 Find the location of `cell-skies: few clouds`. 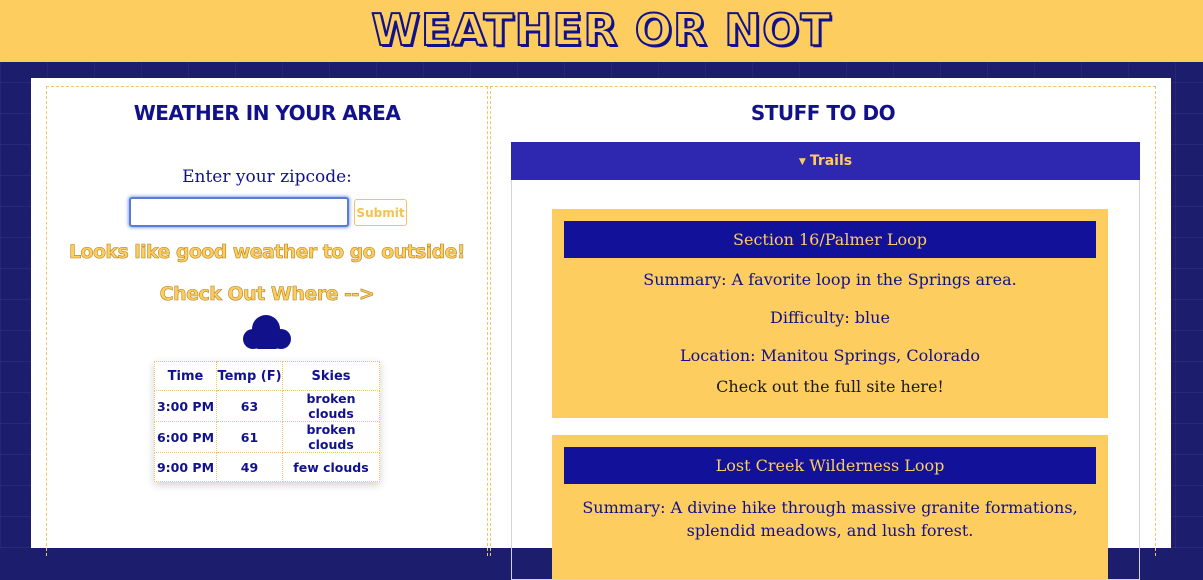

cell-skies: few clouds is located at coordinates (331, 467).